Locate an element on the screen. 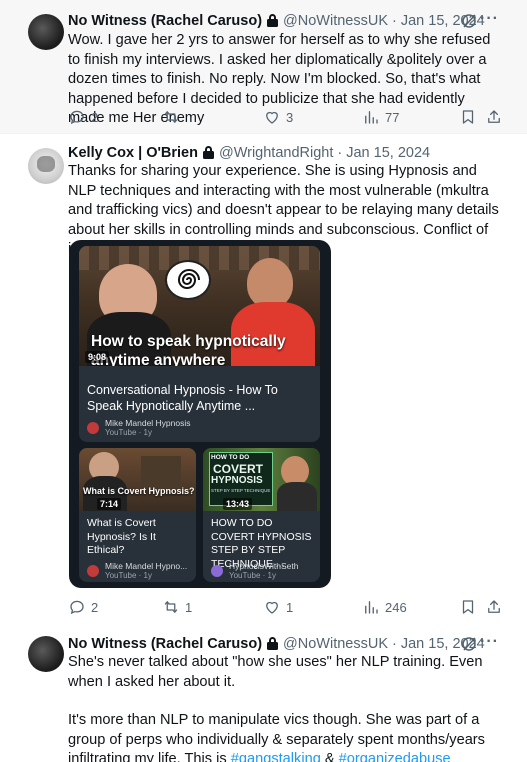 This screenshot has height=762, width=527. repost-button is located at coordinates (171, 117).